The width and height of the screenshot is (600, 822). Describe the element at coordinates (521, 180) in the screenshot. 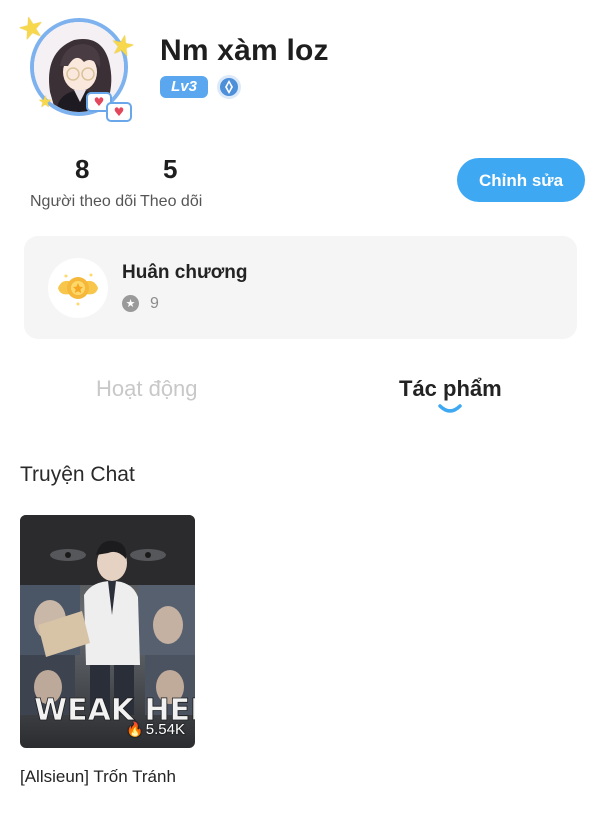

I see `edit-profile-button: Chỉnh sửa` at that location.